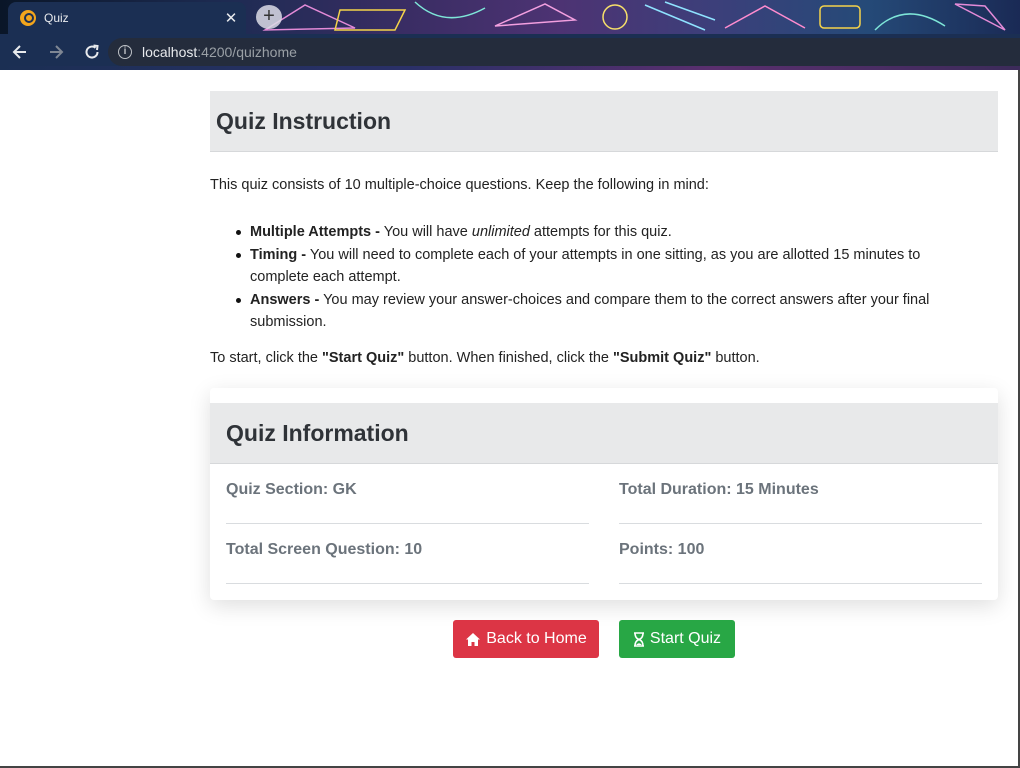  I want to click on reload-icon, so click(92, 52).